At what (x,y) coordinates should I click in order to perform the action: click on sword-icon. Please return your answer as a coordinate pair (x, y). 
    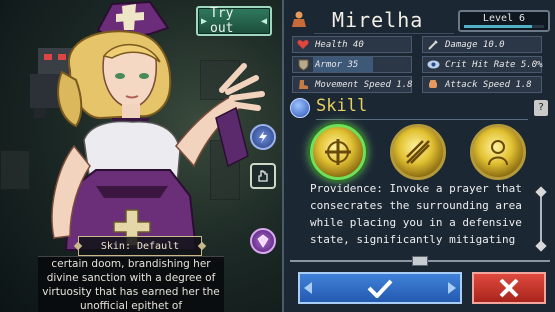
    Looking at the image, I should click on (433, 44).